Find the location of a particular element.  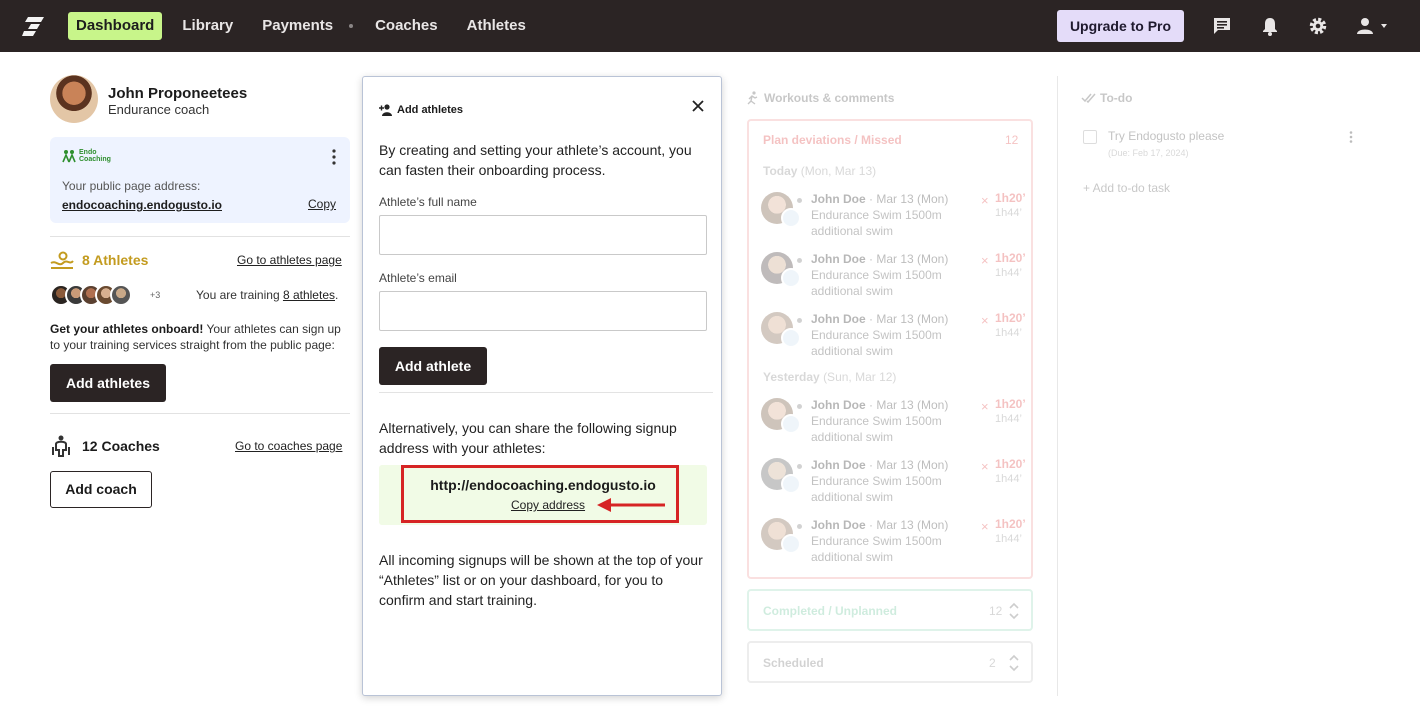

todo-item-due: (Due: Feb 17, 2024) is located at coordinates (1148, 153).